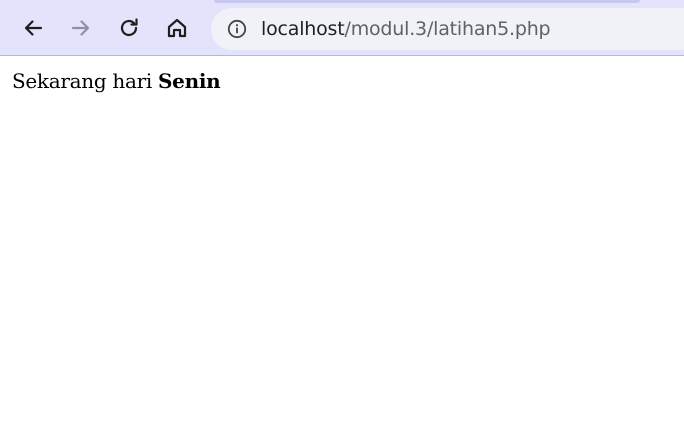  I want to click on back-button, so click(33, 28).